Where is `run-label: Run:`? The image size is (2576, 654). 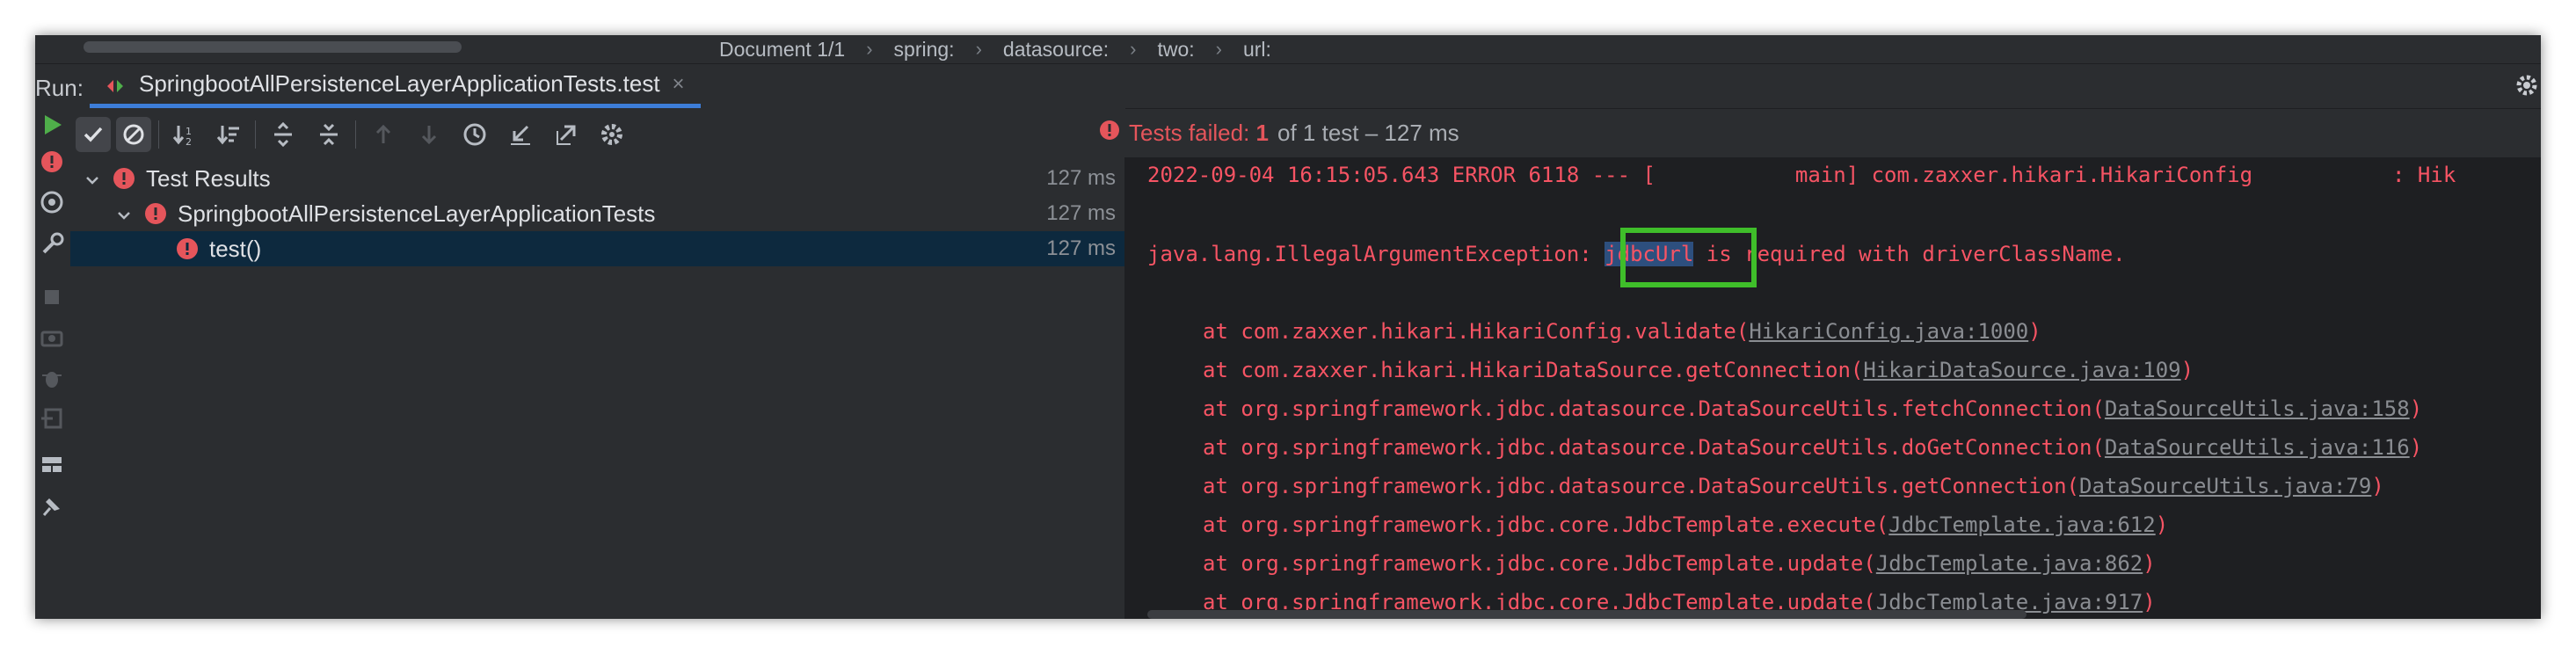
run-label: Run: is located at coordinates (59, 88).